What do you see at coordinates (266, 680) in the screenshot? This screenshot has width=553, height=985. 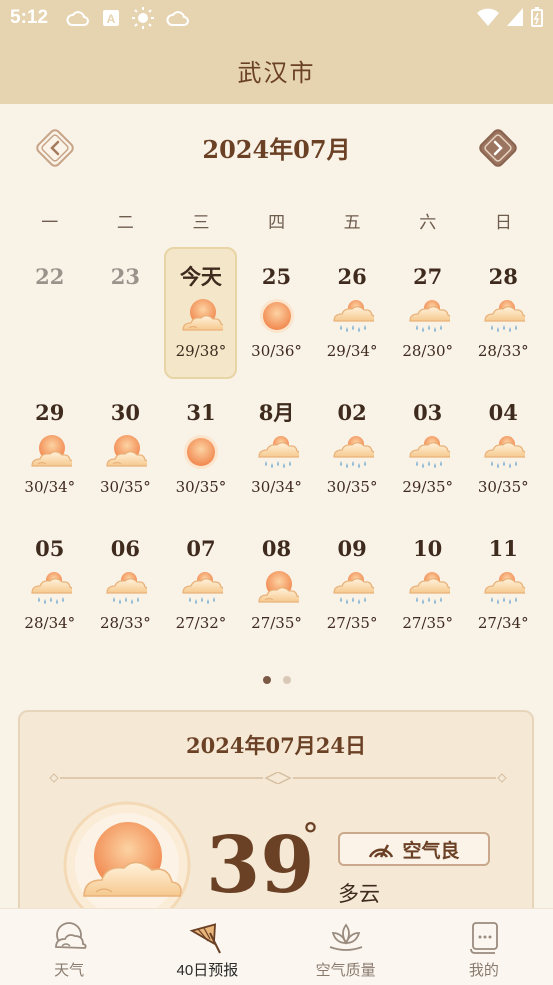 I see `page-dot-active` at bounding box center [266, 680].